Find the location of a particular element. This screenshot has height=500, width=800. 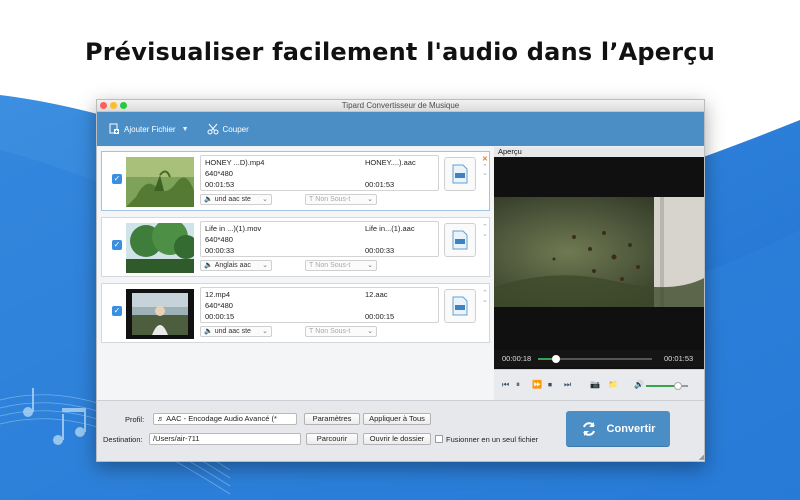

skip-back-icon: ⏮ is located at coordinates (505, 385).